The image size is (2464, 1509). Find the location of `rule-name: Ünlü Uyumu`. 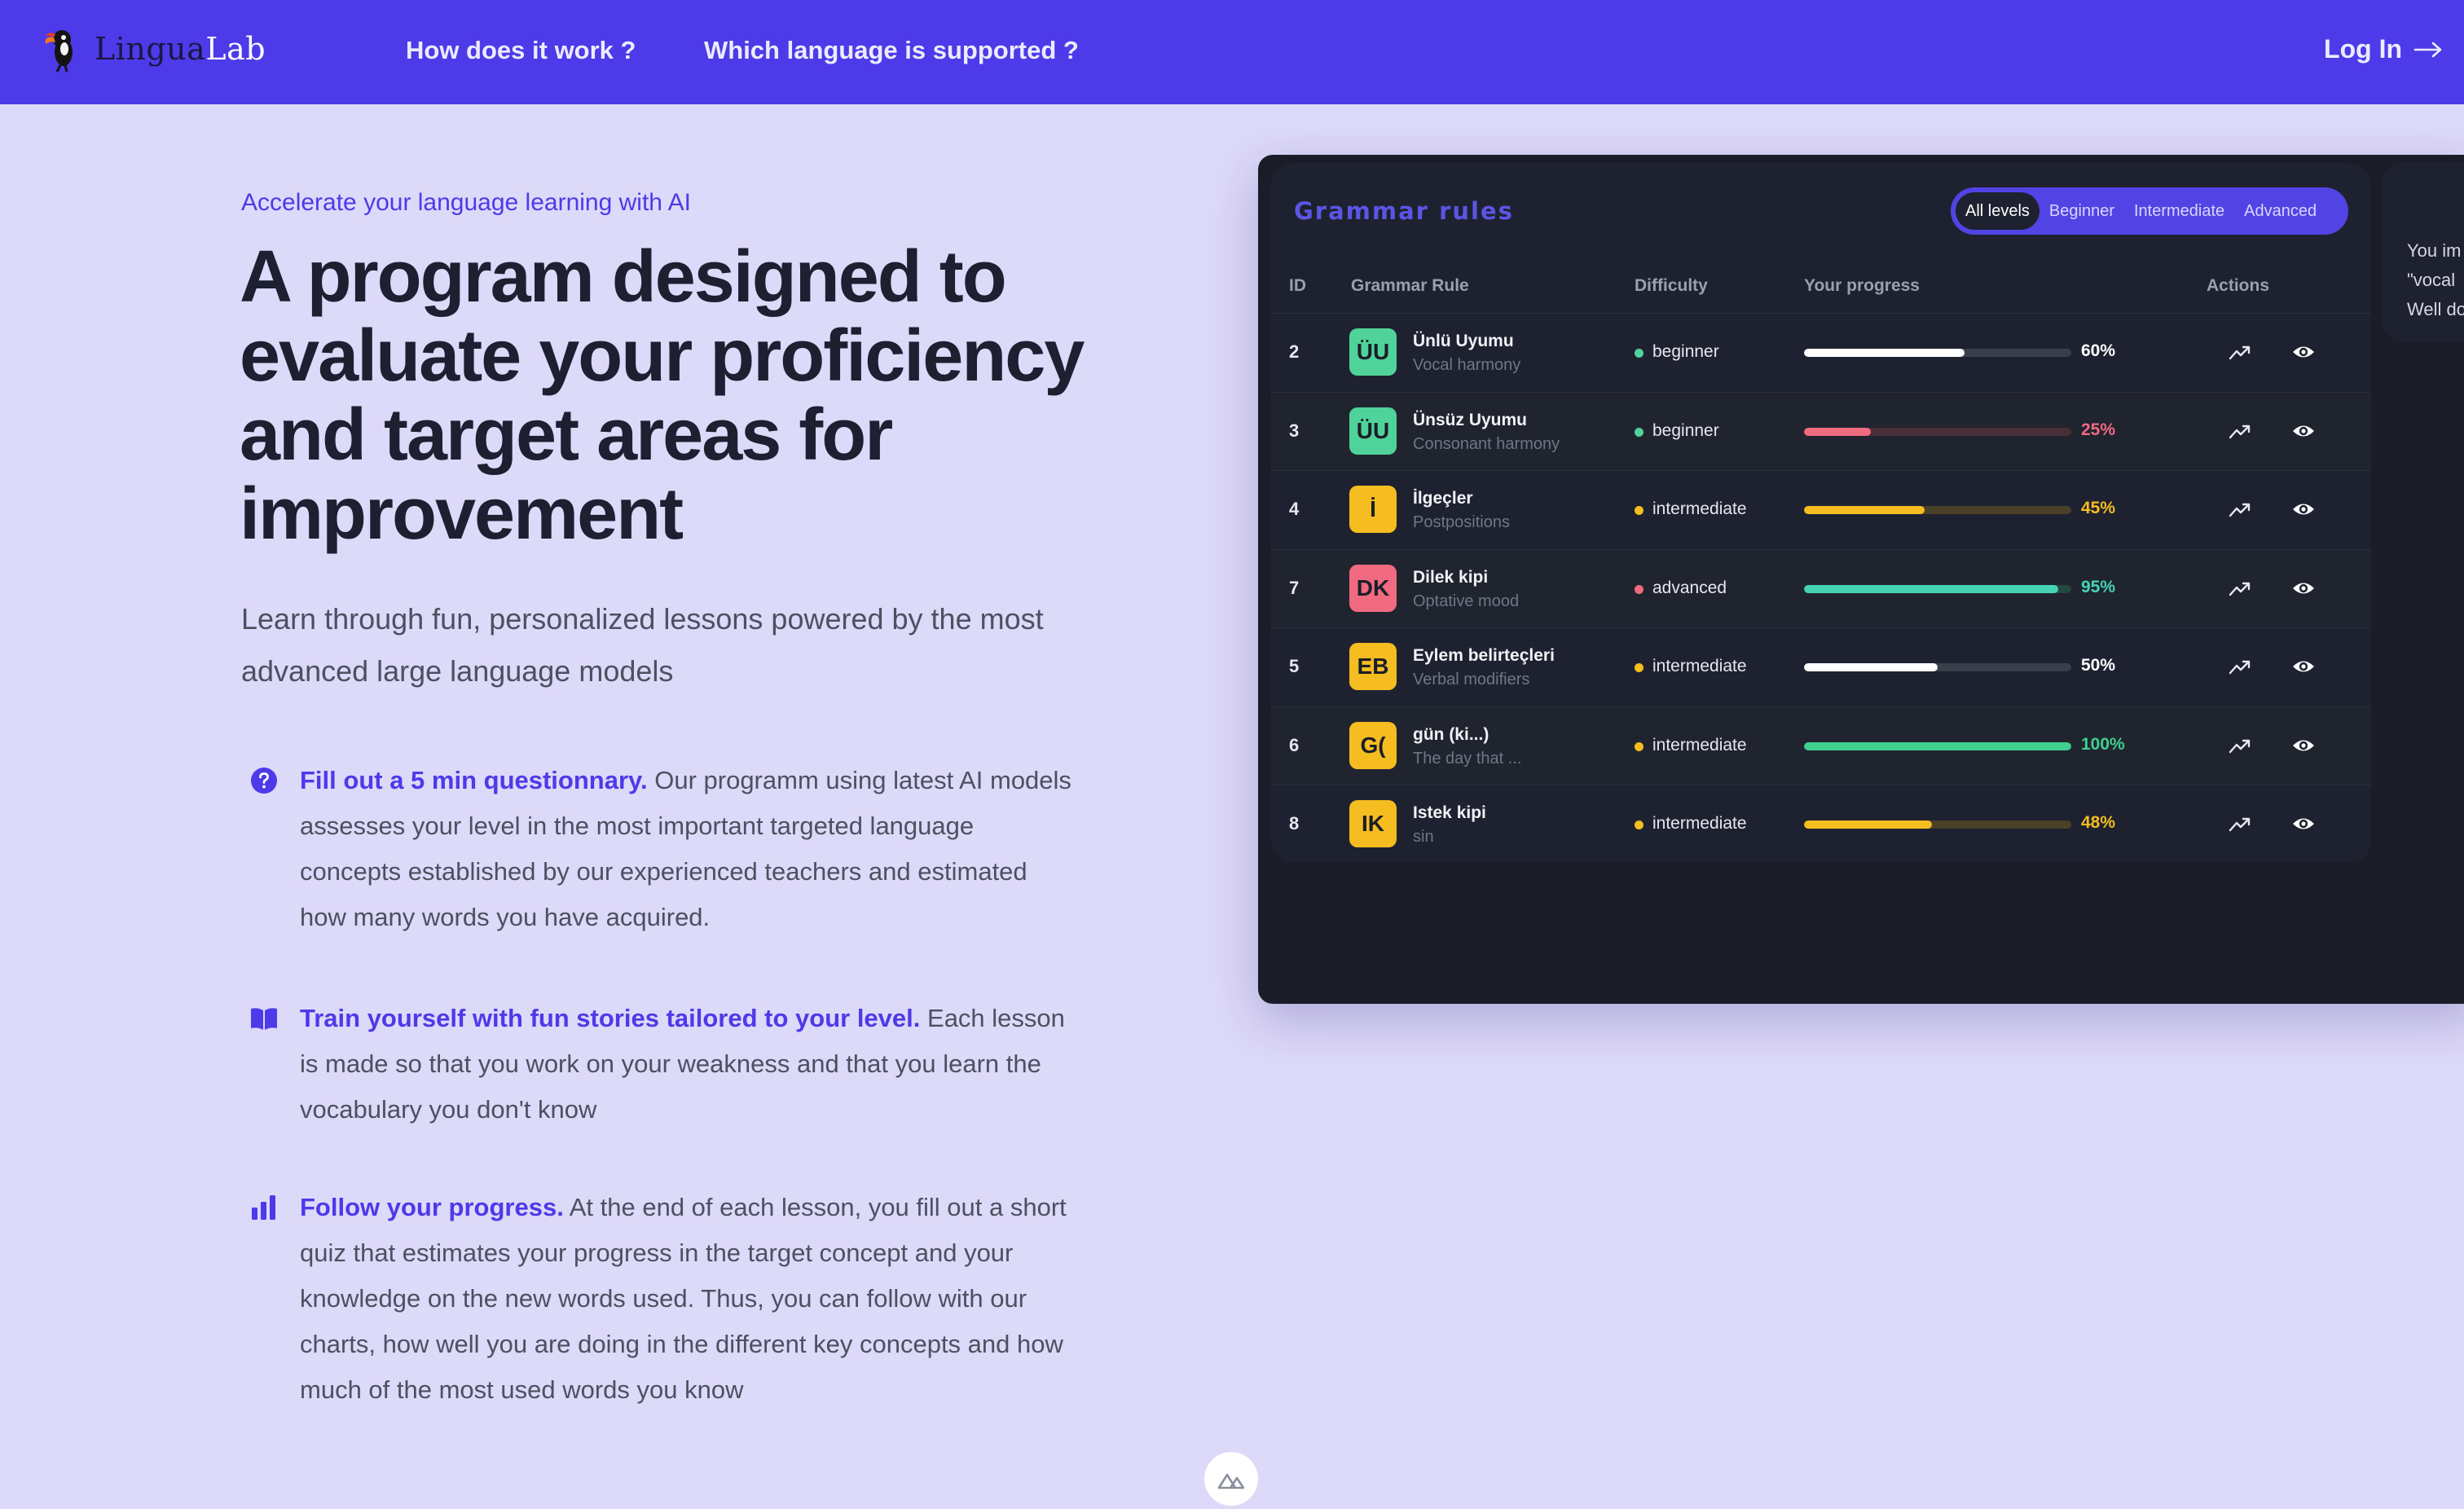

rule-name: Ünlü Uyumu is located at coordinates (1463, 341).